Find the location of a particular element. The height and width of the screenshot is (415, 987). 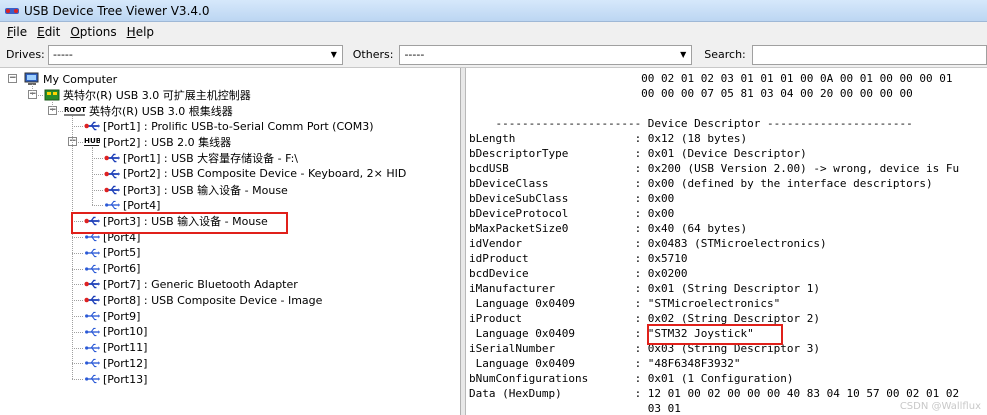

detail-line: idProduct : 0x5710 is located at coordinates (578, 258).